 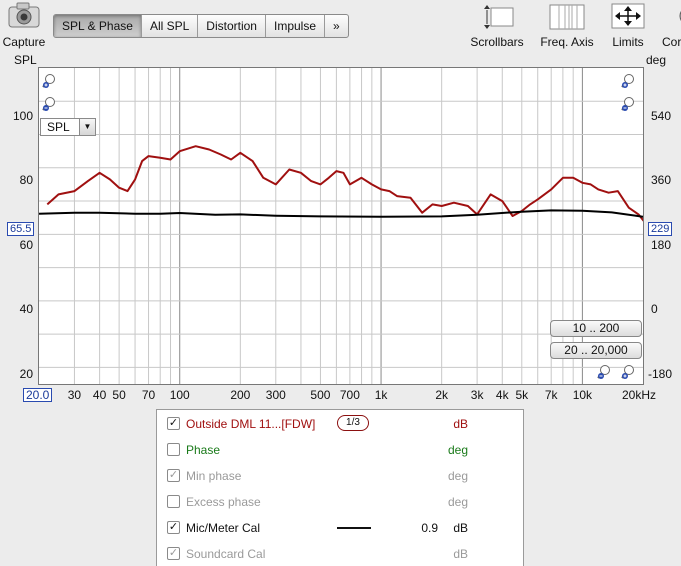 What do you see at coordinates (660, 229) in the screenshot?
I see `right-cursor-value: 229` at bounding box center [660, 229].